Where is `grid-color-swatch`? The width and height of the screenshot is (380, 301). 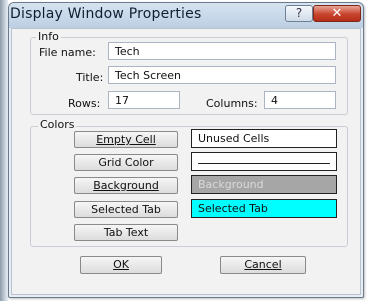 grid-color-swatch is located at coordinates (264, 161).